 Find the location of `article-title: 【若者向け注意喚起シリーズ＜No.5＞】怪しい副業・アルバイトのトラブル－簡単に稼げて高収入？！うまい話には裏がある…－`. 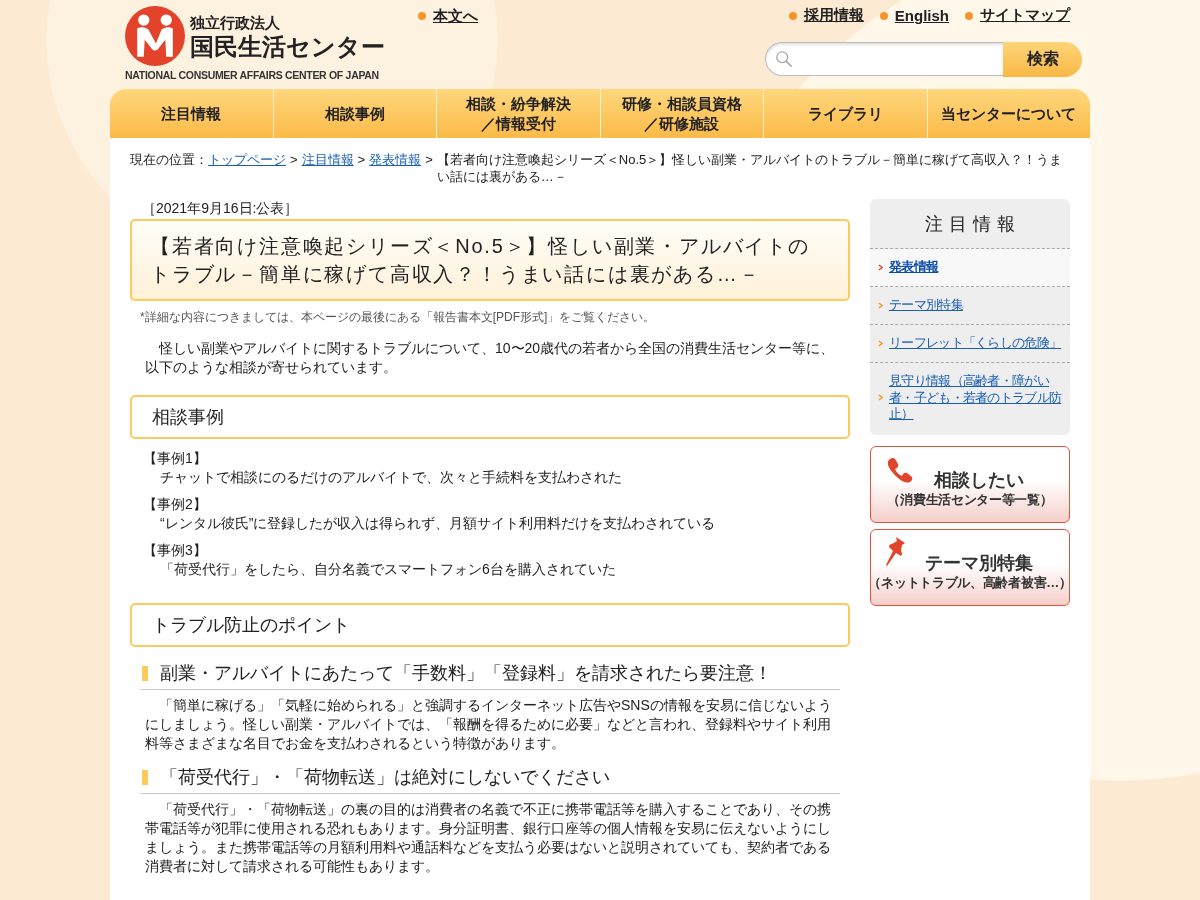

article-title: 【若者向け注意喚起シリーズ＜No.5＞】怪しい副業・アルバイトのトラブル－簡単に稼げて高収入？！うまい話には裏がある…－ is located at coordinates (490, 260).